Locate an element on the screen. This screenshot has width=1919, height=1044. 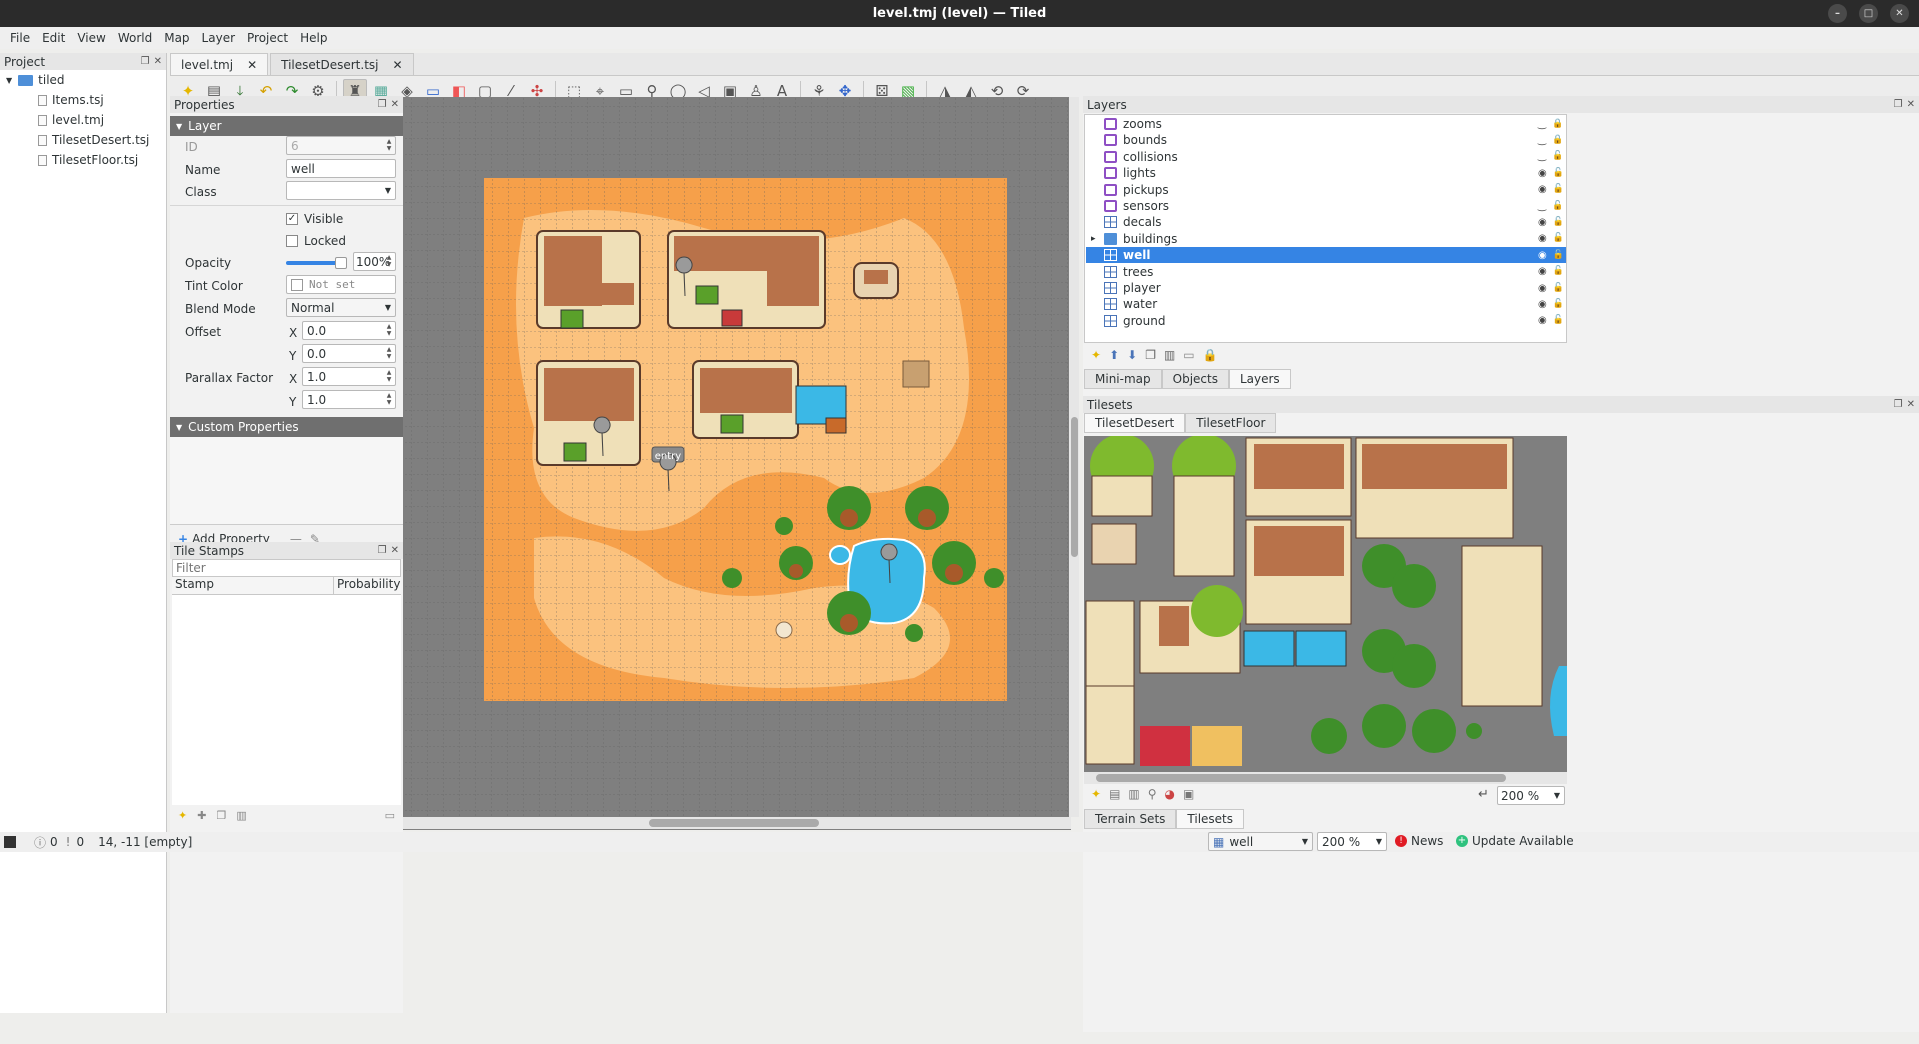
project-file: Items.tsj is located at coordinates (83, 100).